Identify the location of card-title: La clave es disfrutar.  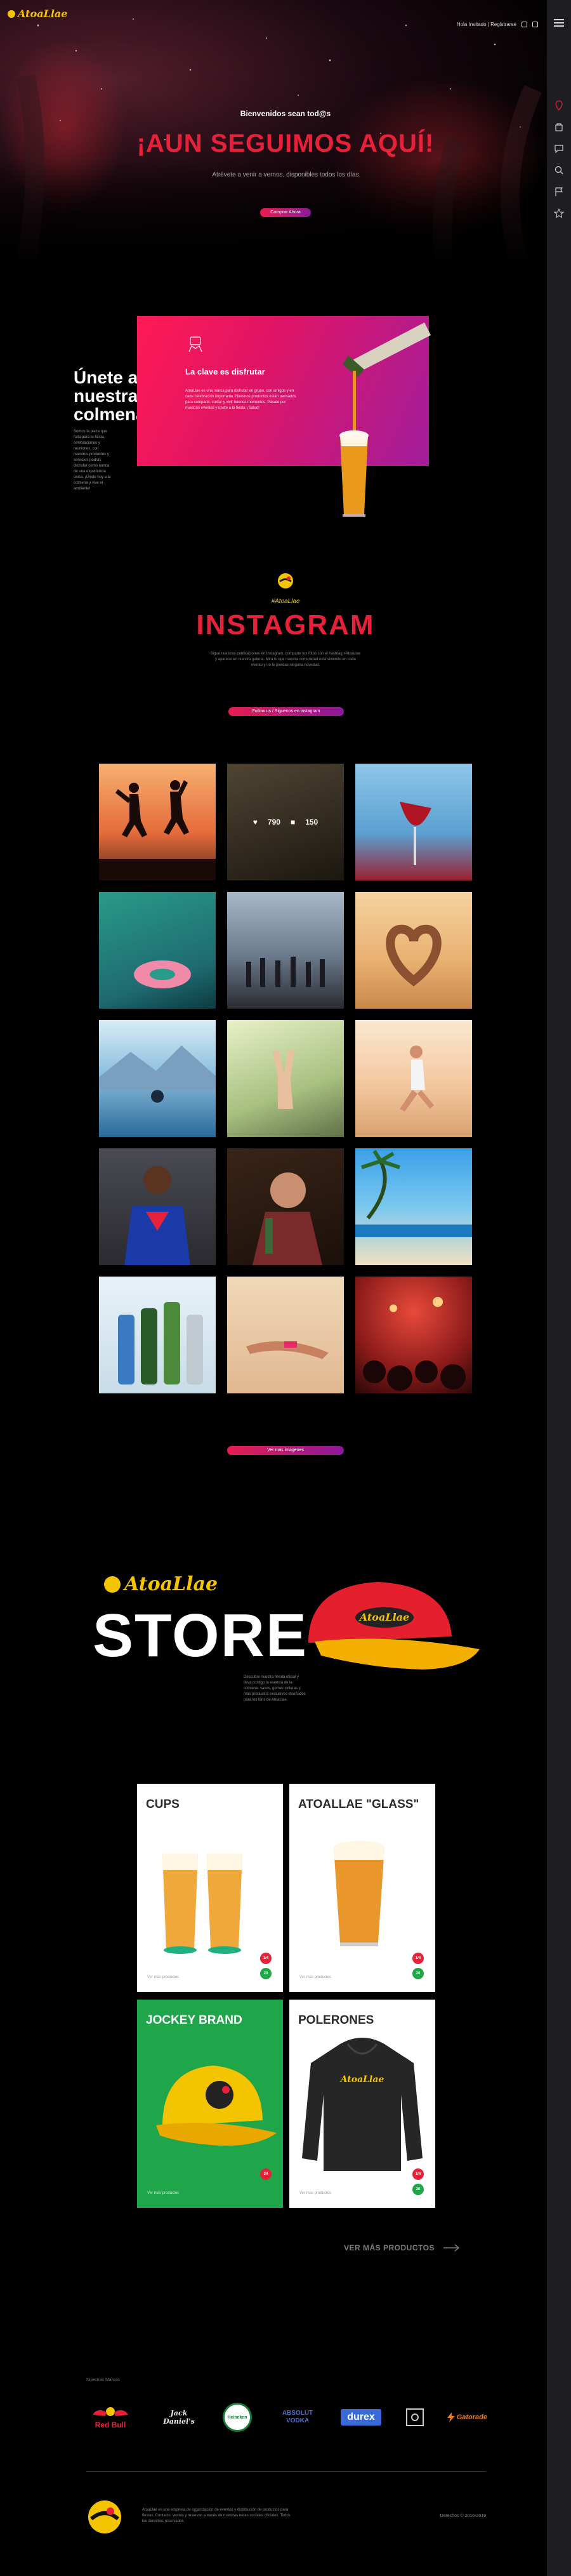
(225, 371).